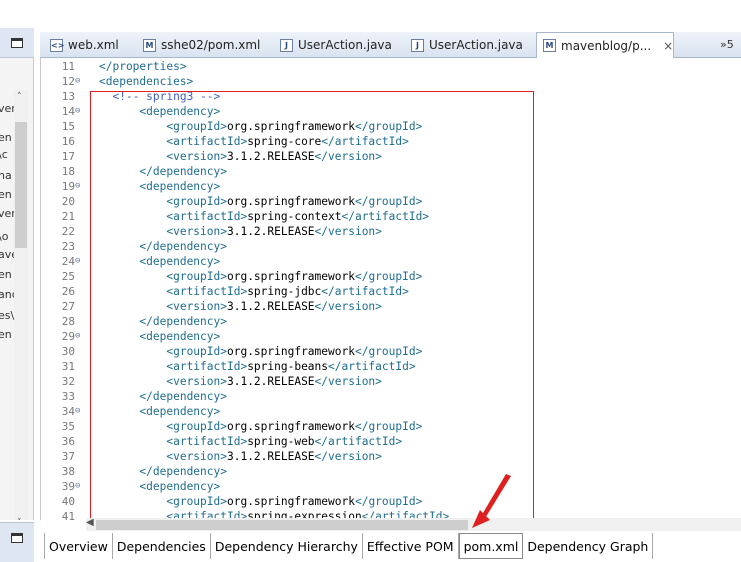  I want to click on editor-tab-label: UserAction.java, so click(345, 45).